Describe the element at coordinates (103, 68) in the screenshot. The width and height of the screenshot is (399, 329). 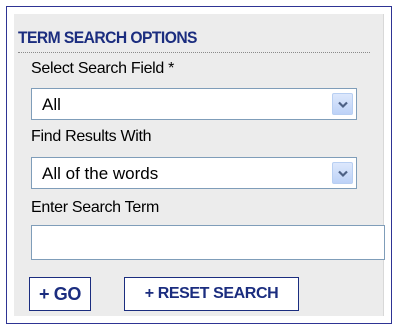
I see `search-field-label: Select Search Field *` at that location.